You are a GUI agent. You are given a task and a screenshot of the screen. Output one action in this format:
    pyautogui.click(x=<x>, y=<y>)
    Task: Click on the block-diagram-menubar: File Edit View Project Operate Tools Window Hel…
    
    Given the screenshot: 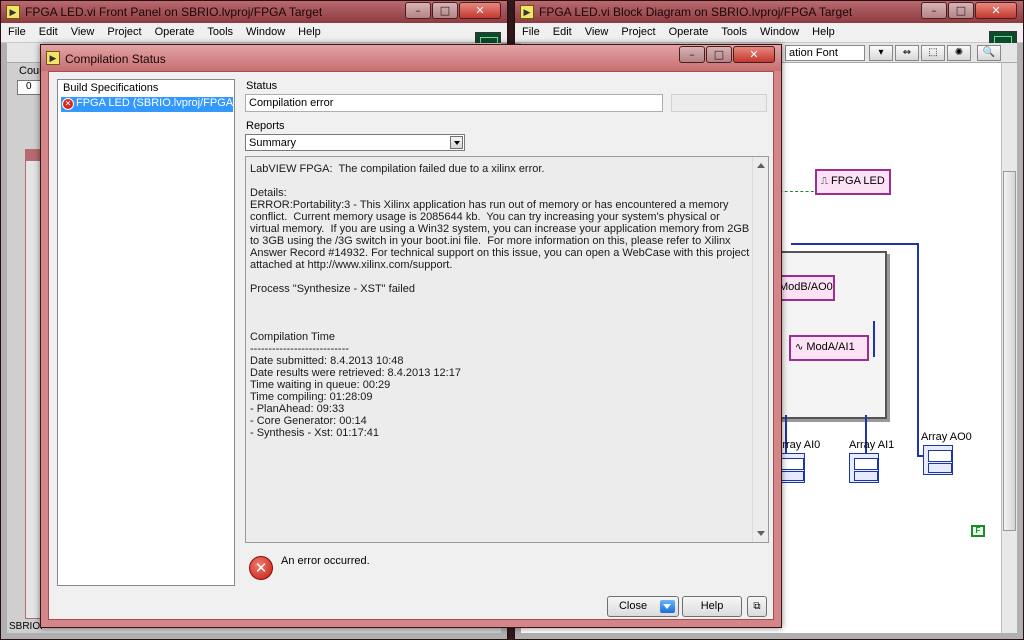 What is the action you would take?
    pyautogui.click(x=769, y=33)
    